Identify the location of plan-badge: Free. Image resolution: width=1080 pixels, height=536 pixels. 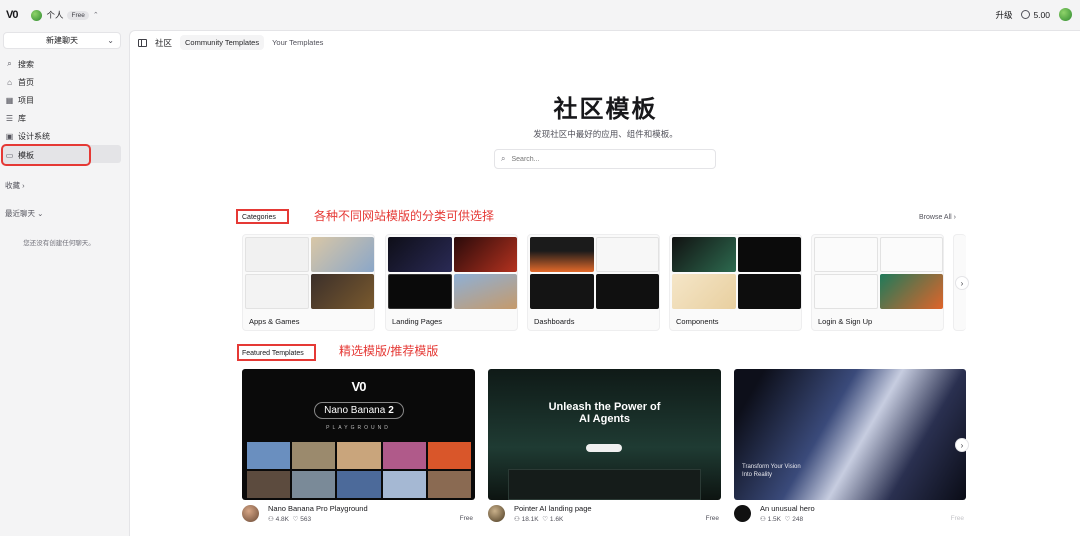
(78, 15).